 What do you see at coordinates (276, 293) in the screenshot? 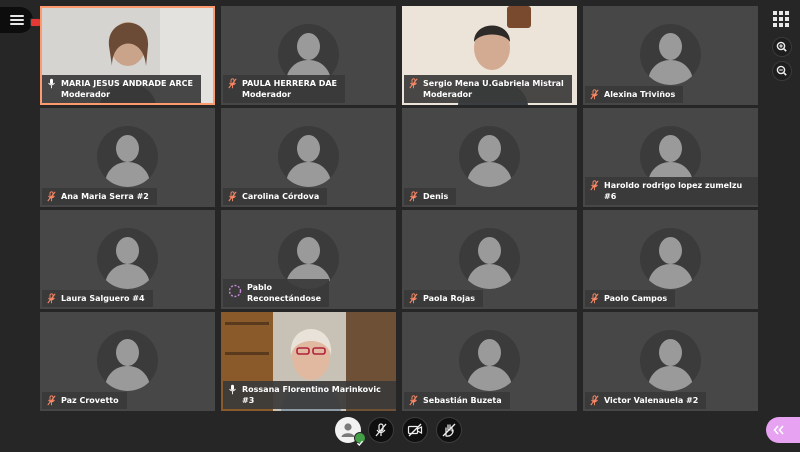
I see `participant-name-tag: Pablo Reconectándose` at bounding box center [276, 293].